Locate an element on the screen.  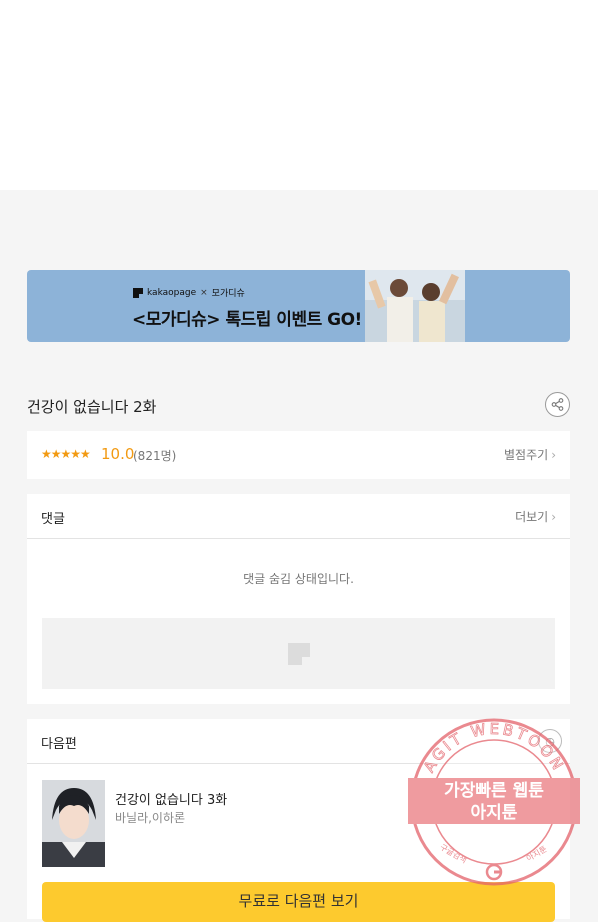
rating-stars: ★★★★★ is located at coordinates (66, 454).